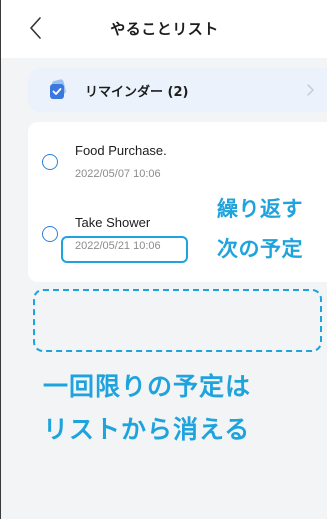 The image size is (327, 519). I want to click on page-title: やることリスト, so click(164, 29).